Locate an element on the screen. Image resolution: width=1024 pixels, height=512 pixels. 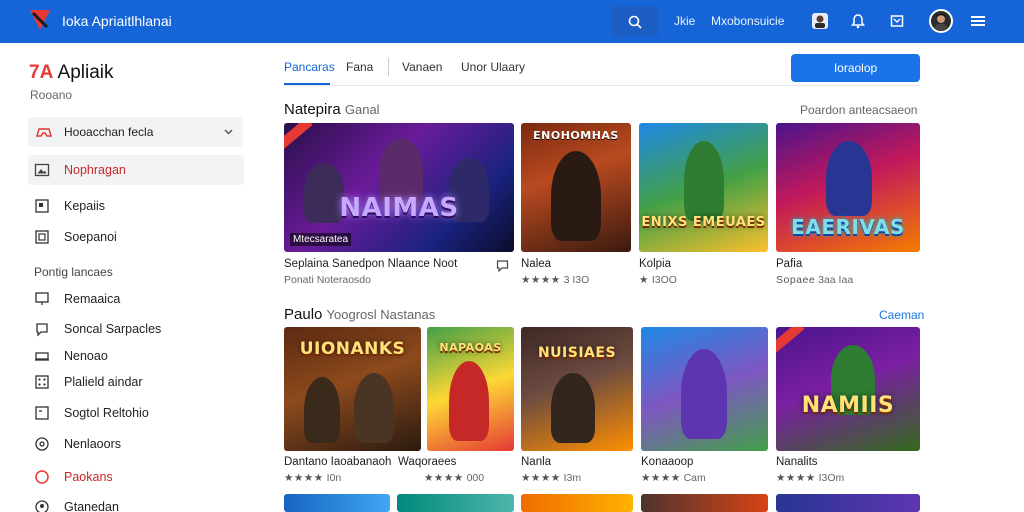
game-card-title: Kolpia is located at coordinates (655, 264).